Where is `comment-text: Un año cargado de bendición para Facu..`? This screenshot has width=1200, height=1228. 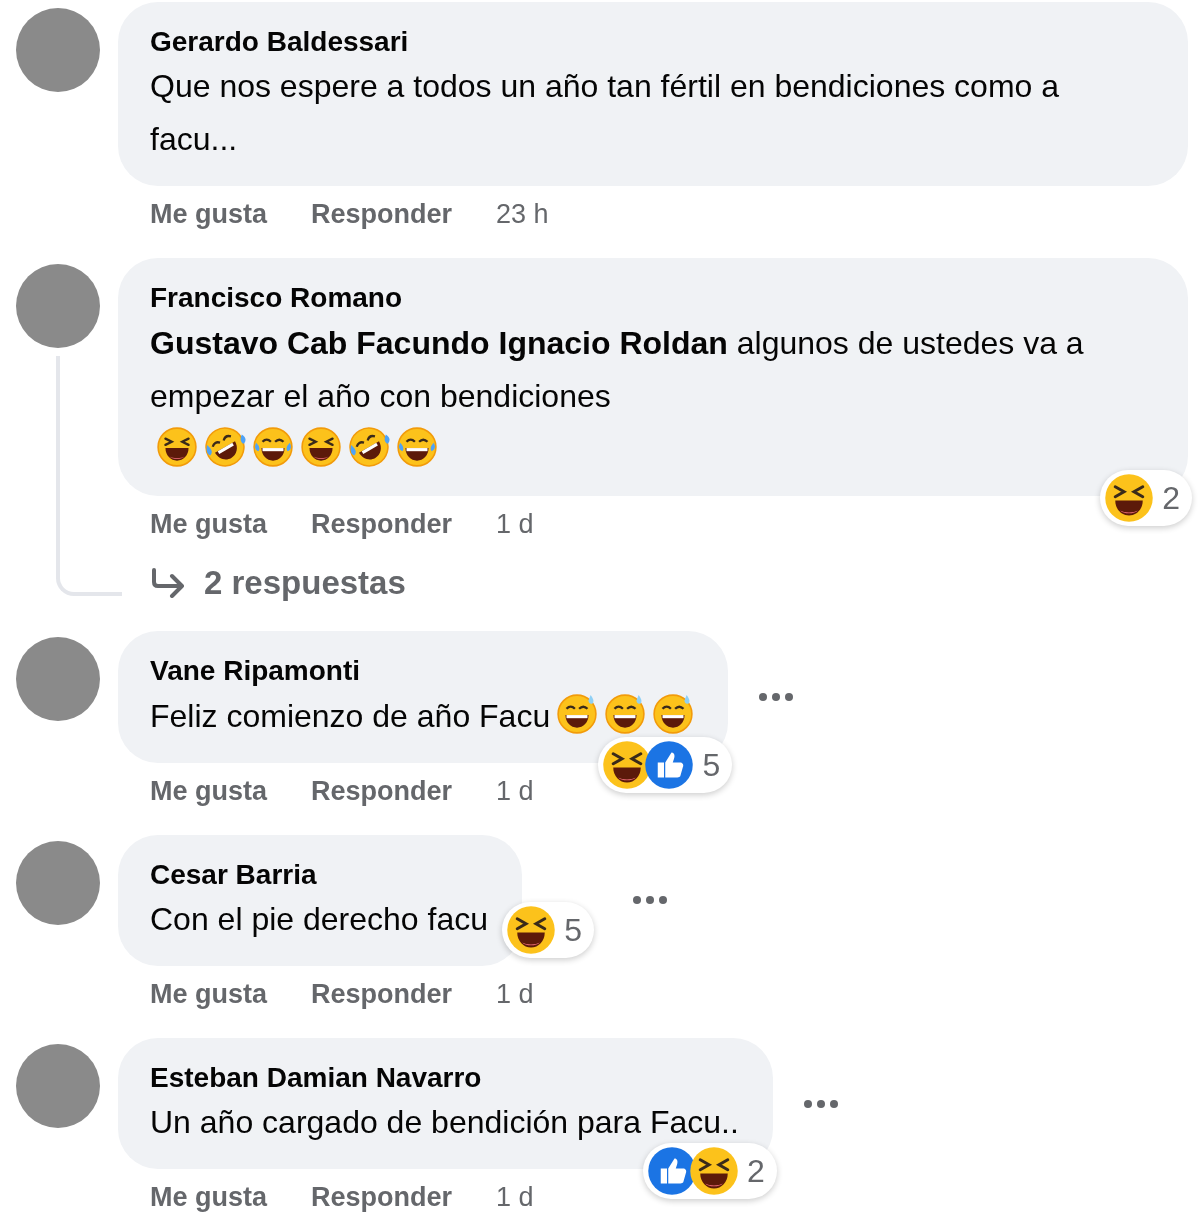
comment-text: Un año cargado de bendición para Facu.. is located at coordinates (444, 1123).